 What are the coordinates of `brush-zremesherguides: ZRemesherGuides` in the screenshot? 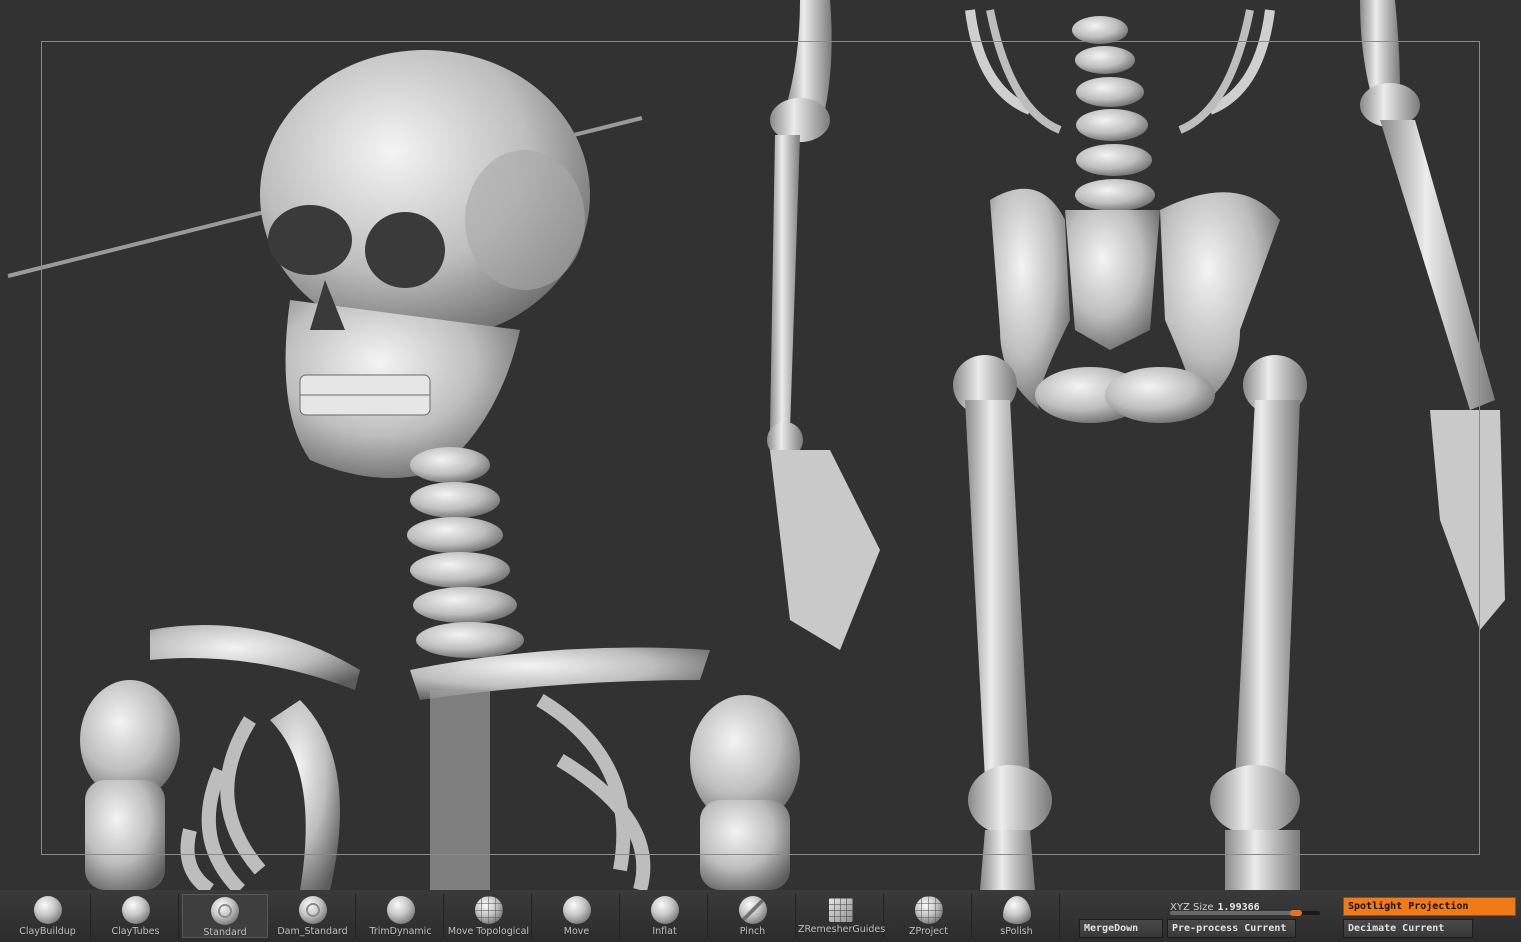 It's located at (842, 916).